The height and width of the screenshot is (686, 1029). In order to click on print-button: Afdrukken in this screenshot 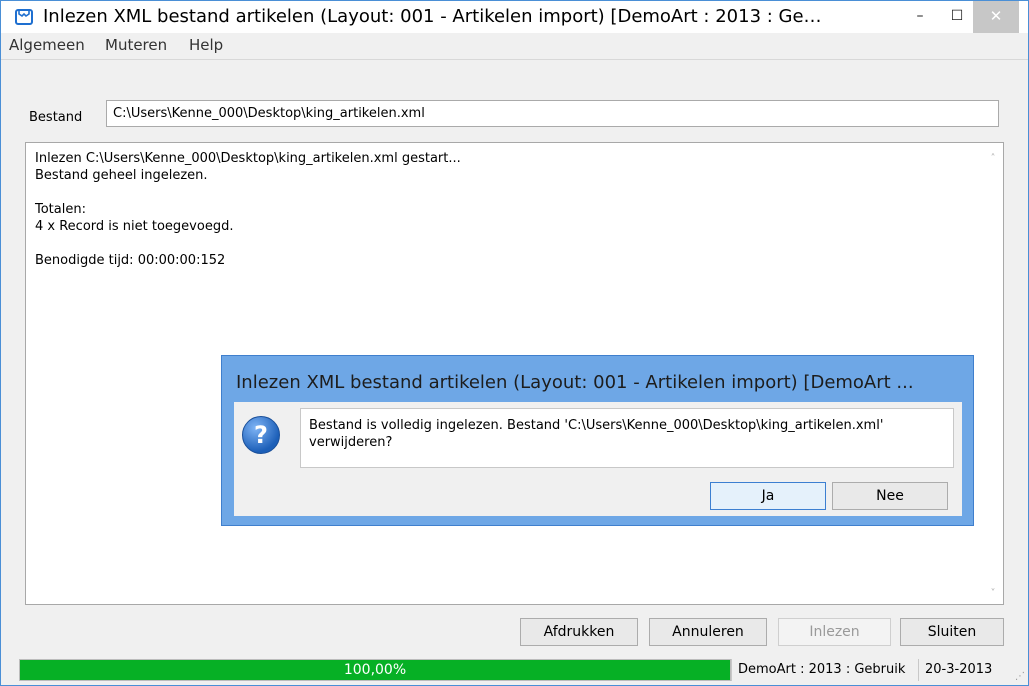, I will do `click(579, 632)`.